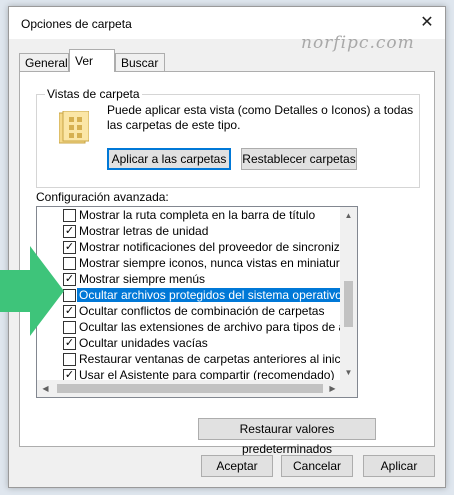  What do you see at coordinates (45, 388) in the screenshot?
I see `scroll-left-icon: ◀` at bounding box center [45, 388].